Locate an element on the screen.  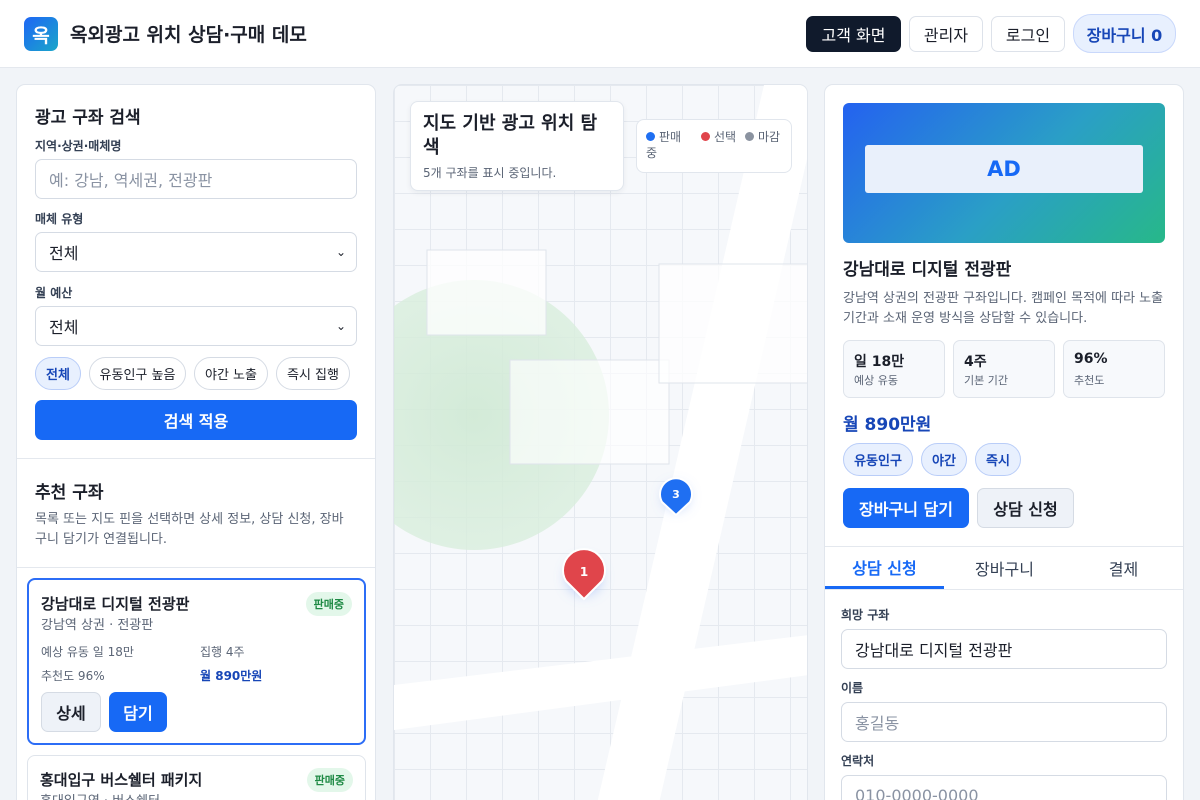
slot-input: 강남대로 디지털 전광판 is located at coordinates (1004, 649).